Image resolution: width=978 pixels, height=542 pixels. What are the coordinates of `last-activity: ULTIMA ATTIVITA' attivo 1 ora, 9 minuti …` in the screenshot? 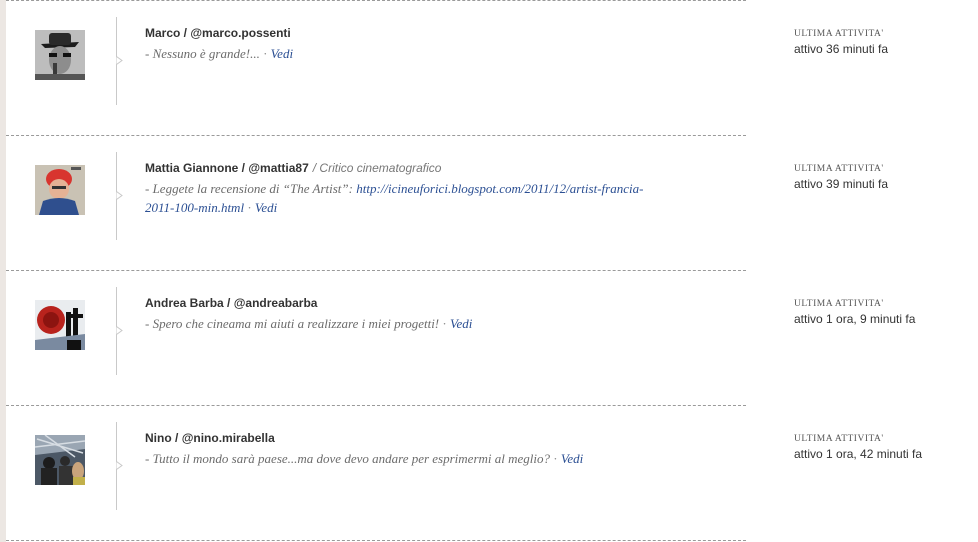 It's located at (884, 312).